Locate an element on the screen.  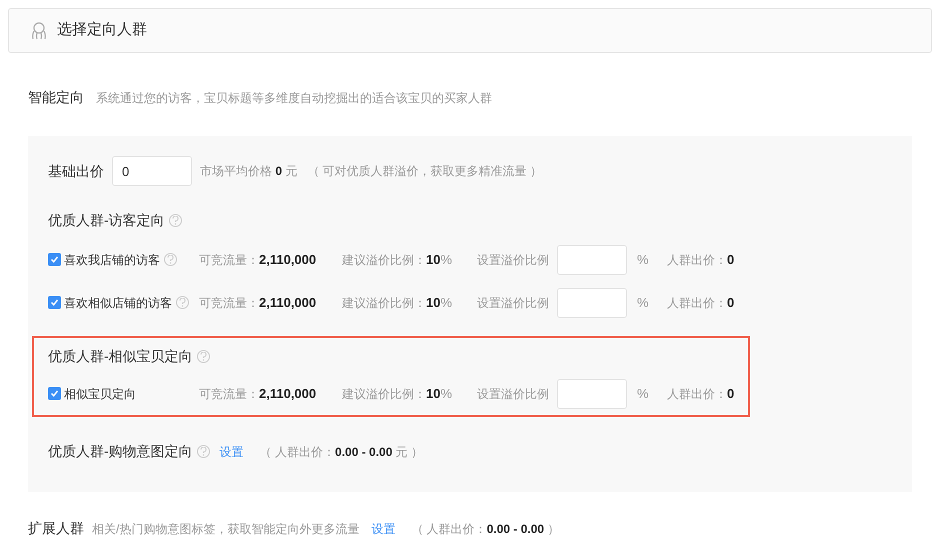
section-title: 智能定向 is located at coordinates (56, 97).